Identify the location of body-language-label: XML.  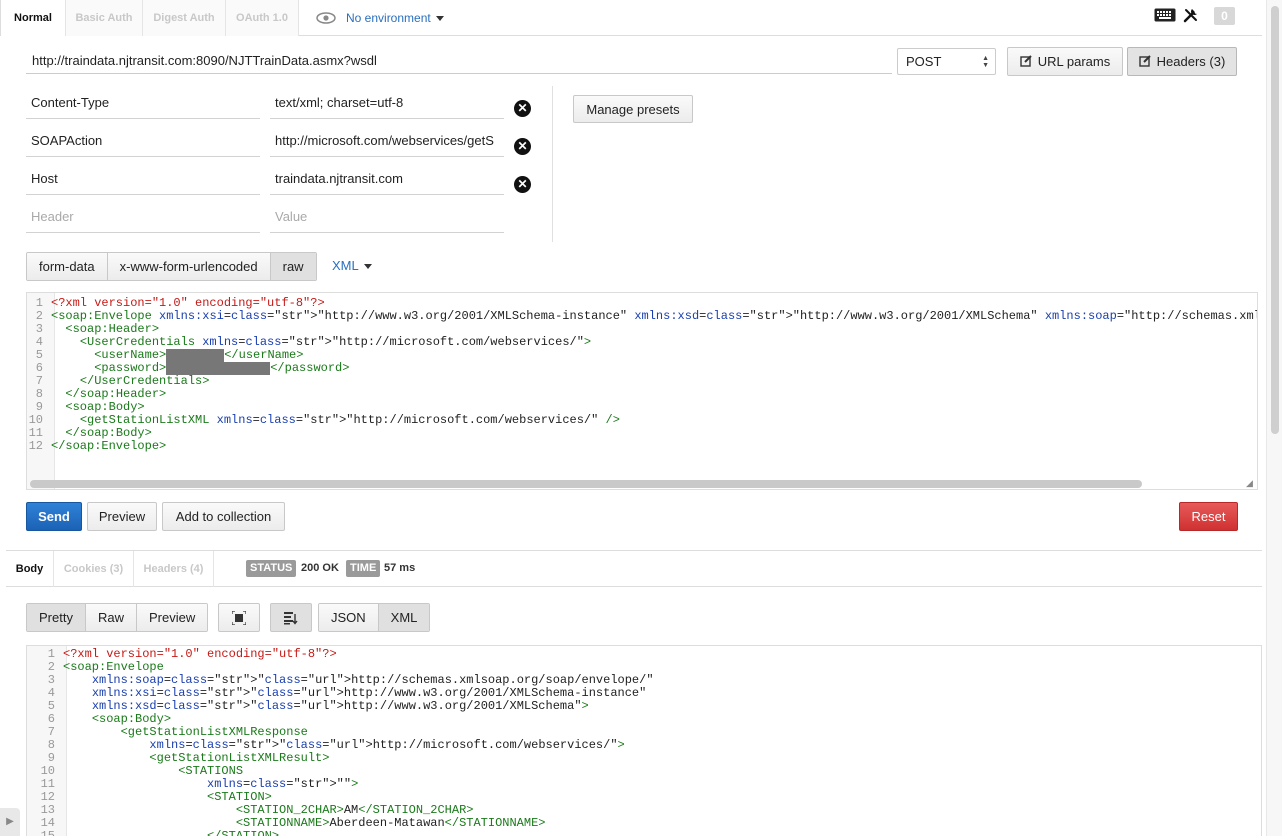
(345, 265).